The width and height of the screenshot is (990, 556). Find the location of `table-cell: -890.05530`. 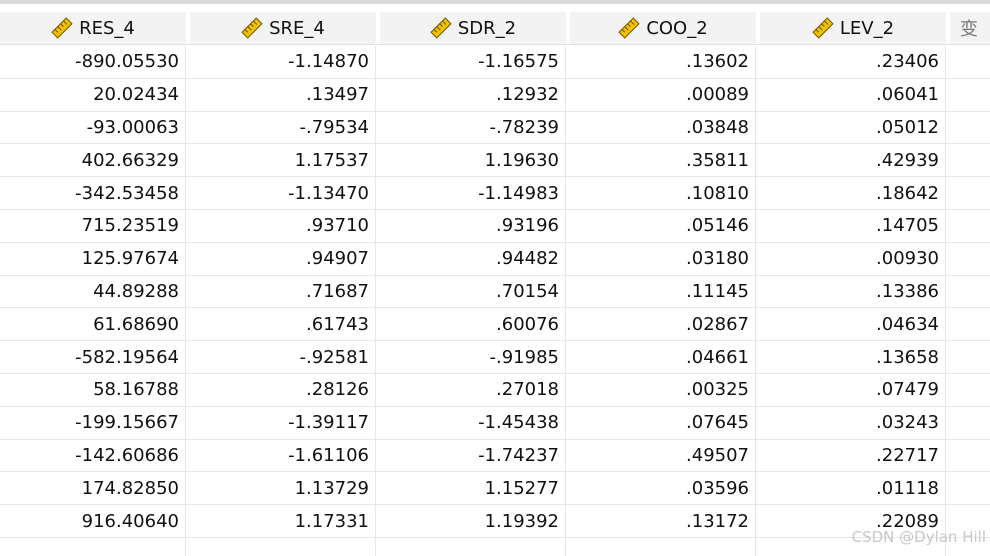

table-cell: -890.05530 is located at coordinates (93, 62).